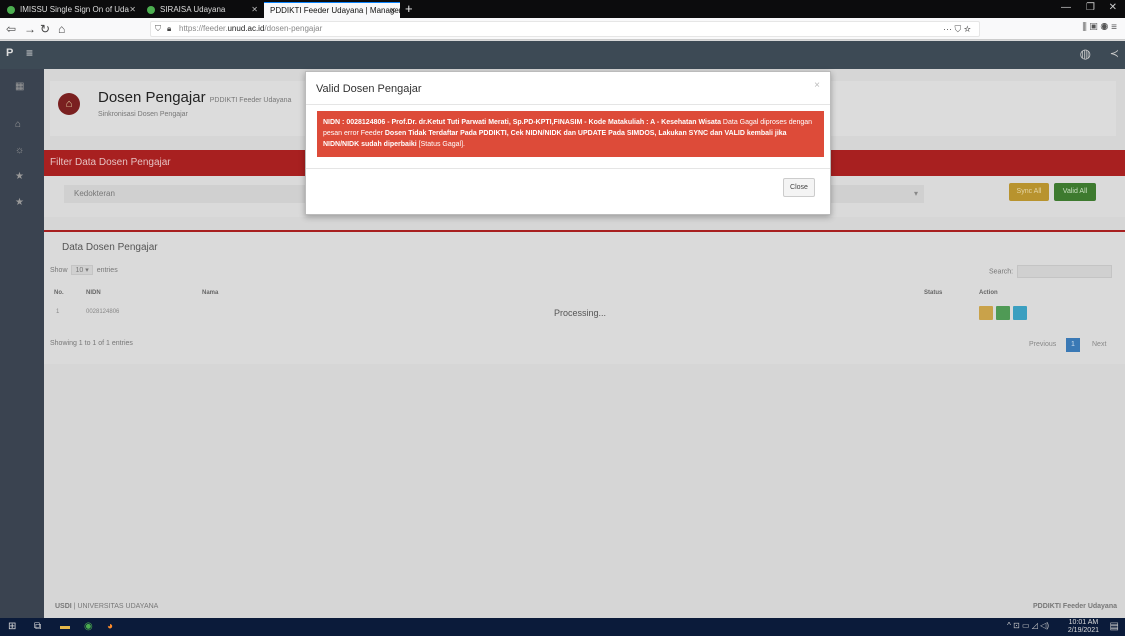 The width and height of the screenshot is (1125, 636). I want to click on minimize-icon: —, so click(1066, 7).